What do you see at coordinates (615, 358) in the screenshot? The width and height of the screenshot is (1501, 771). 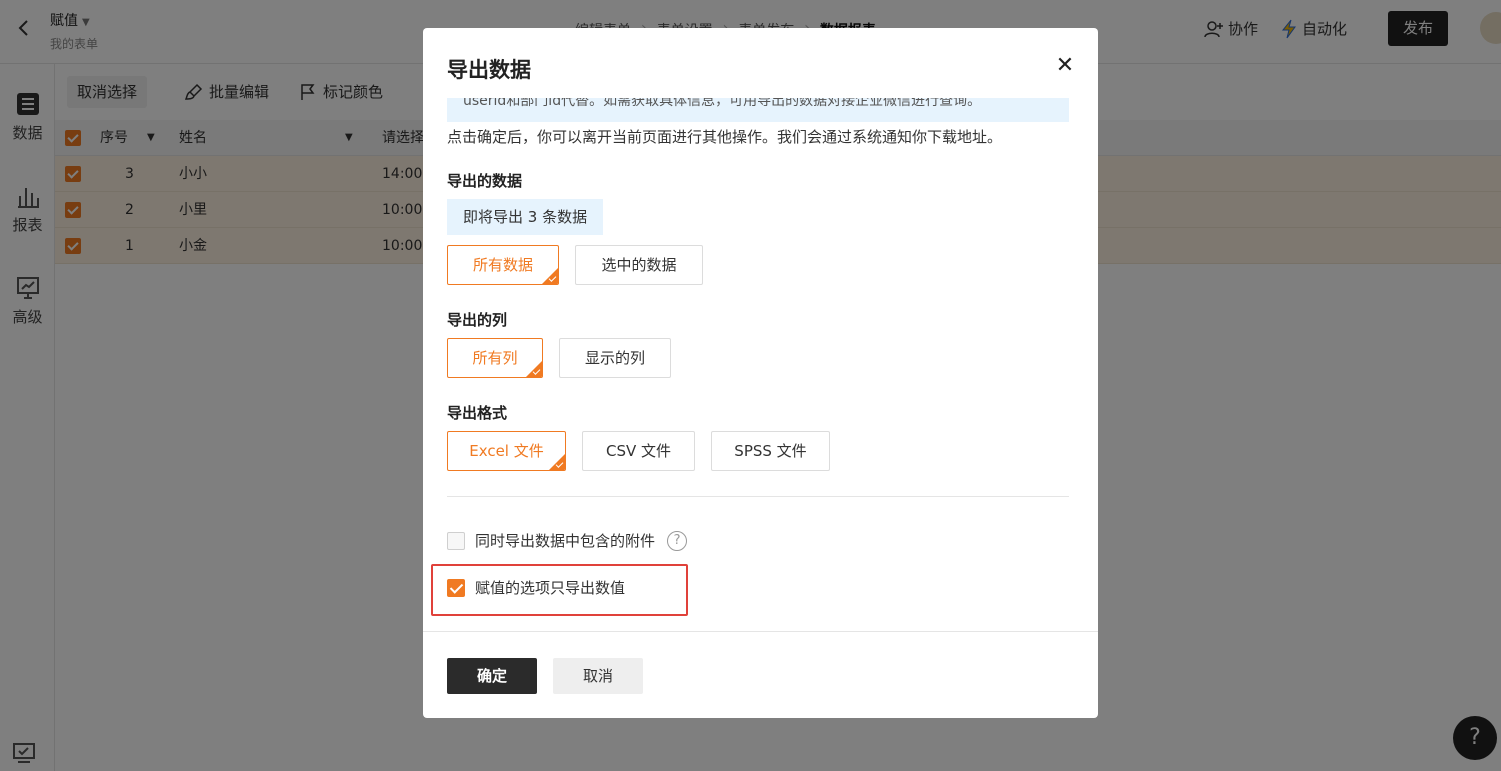 I see `option-visible-columns: 显示的列` at bounding box center [615, 358].